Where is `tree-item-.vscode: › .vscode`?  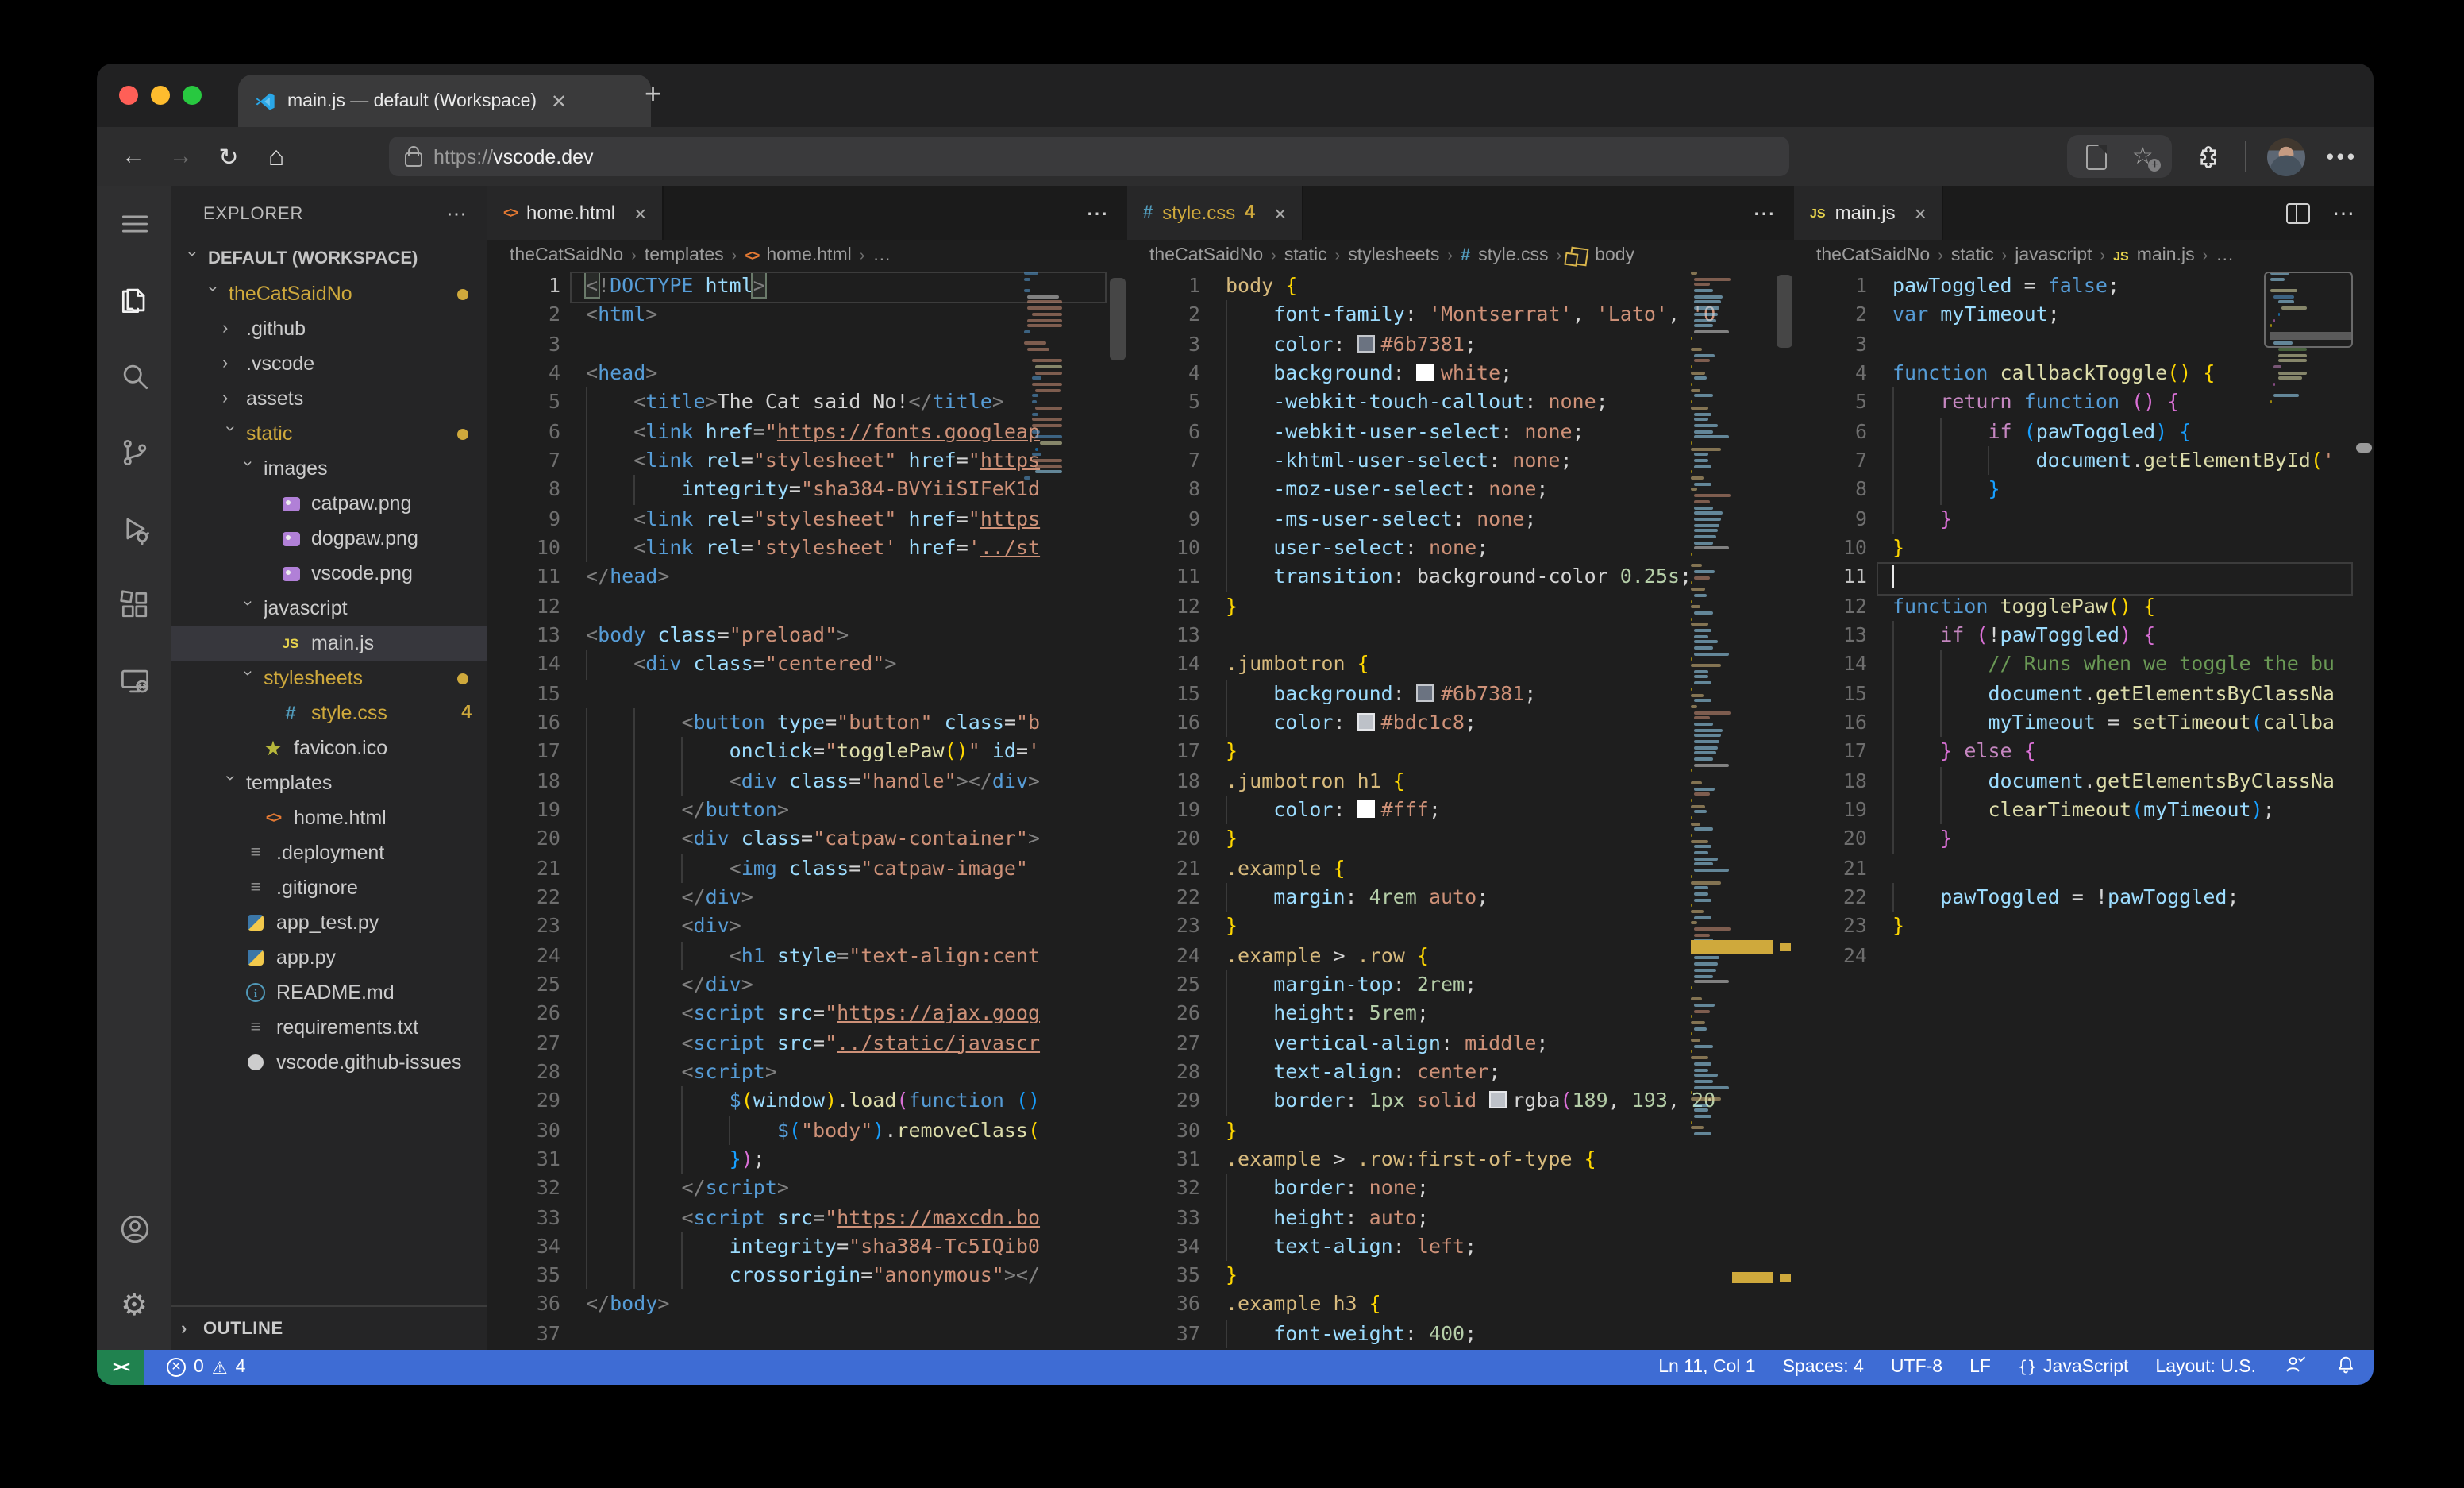
tree-item-.vscode: › .vscode is located at coordinates (329, 363).